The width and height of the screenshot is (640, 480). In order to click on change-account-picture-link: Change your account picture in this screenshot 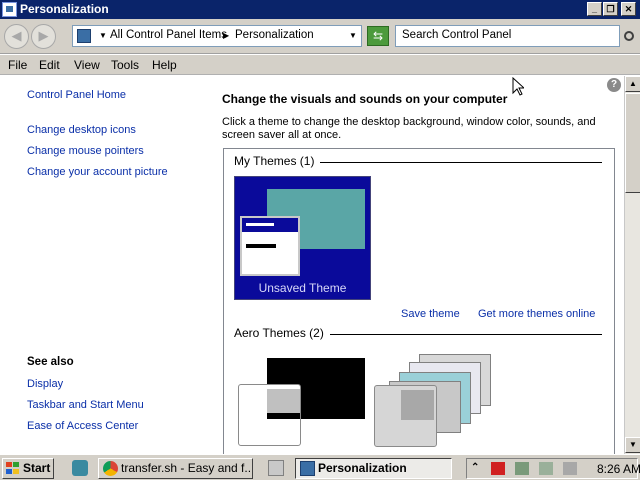, I will do `click(97, 172)`.